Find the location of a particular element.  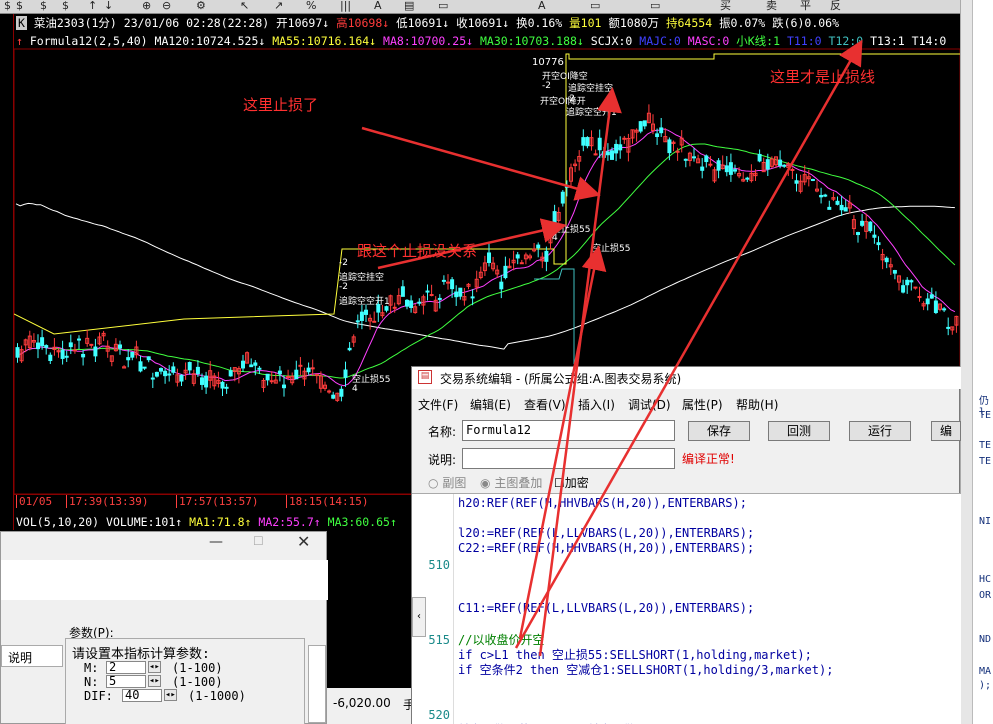

menu-item: 插入(I) is located at coordinates (596, 404).